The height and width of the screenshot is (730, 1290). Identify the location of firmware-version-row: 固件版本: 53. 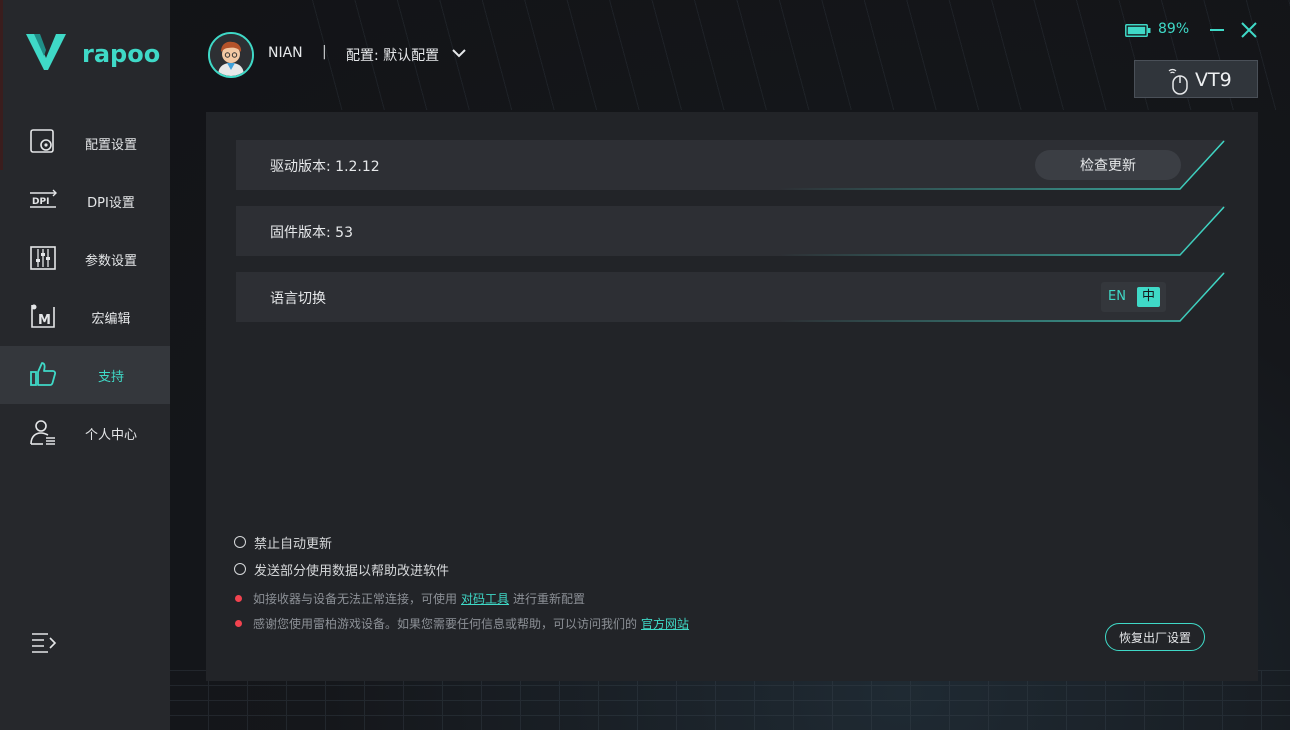
(731, 231).